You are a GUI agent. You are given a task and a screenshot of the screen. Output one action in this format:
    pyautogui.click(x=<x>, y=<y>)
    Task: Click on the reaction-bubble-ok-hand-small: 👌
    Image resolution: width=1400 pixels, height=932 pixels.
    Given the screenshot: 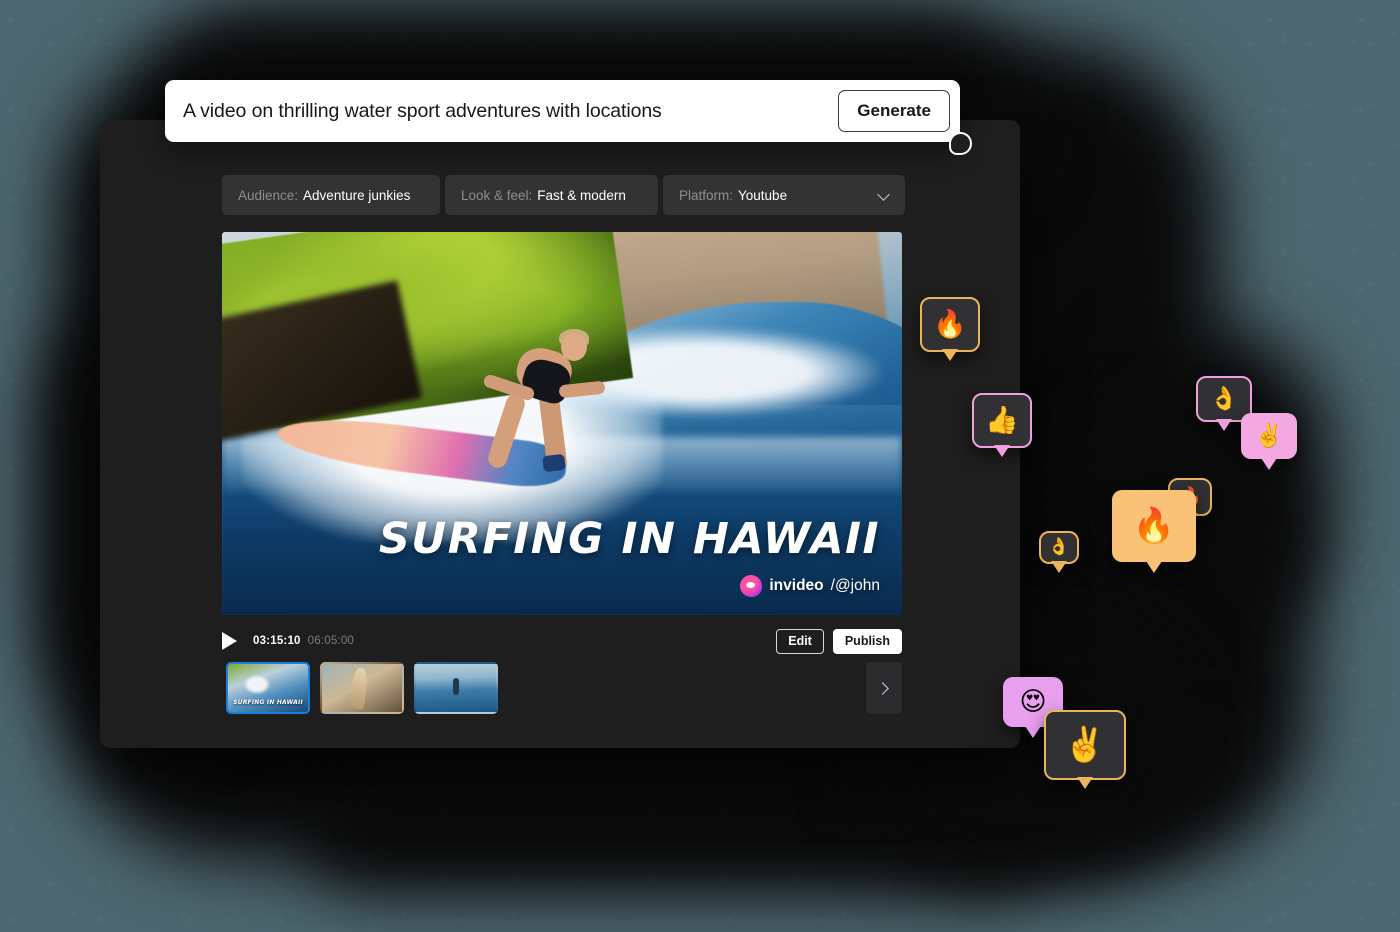 What is the action you would take?
    pyautogui.click(x=1059, y=547)
    